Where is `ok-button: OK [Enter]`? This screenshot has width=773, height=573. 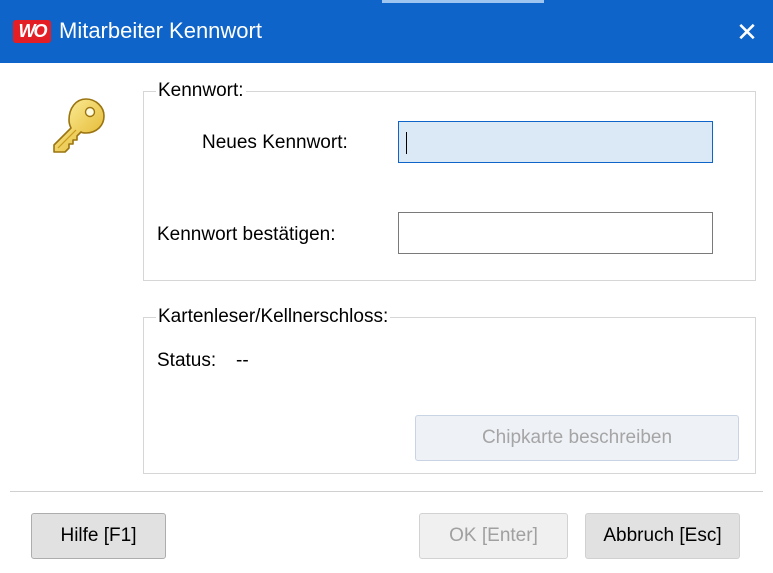
ok-button: OK [Enter] is located at coordinates (493, 536).